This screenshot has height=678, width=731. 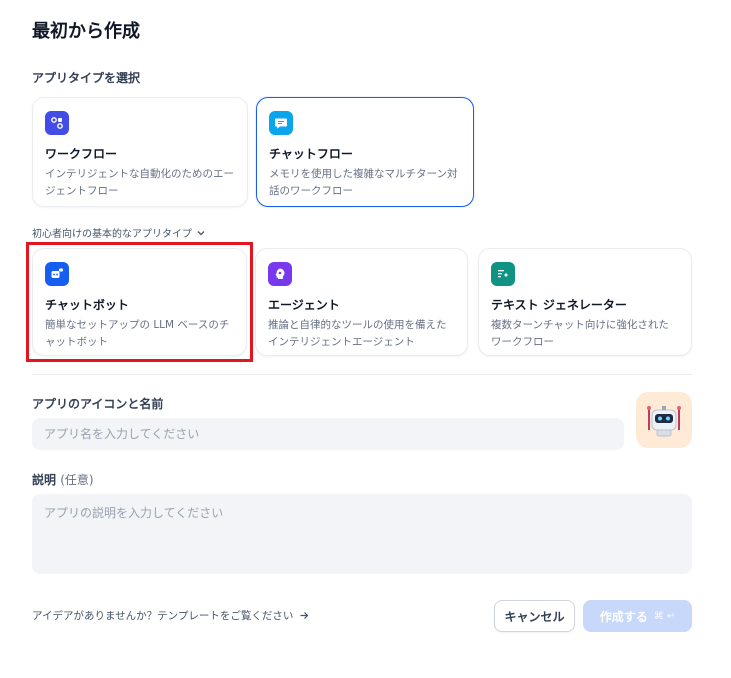 What do you see at coordinates (503, 274) in the screenshot?
I see `text-generator-icon` at bounding box center [503, 274].